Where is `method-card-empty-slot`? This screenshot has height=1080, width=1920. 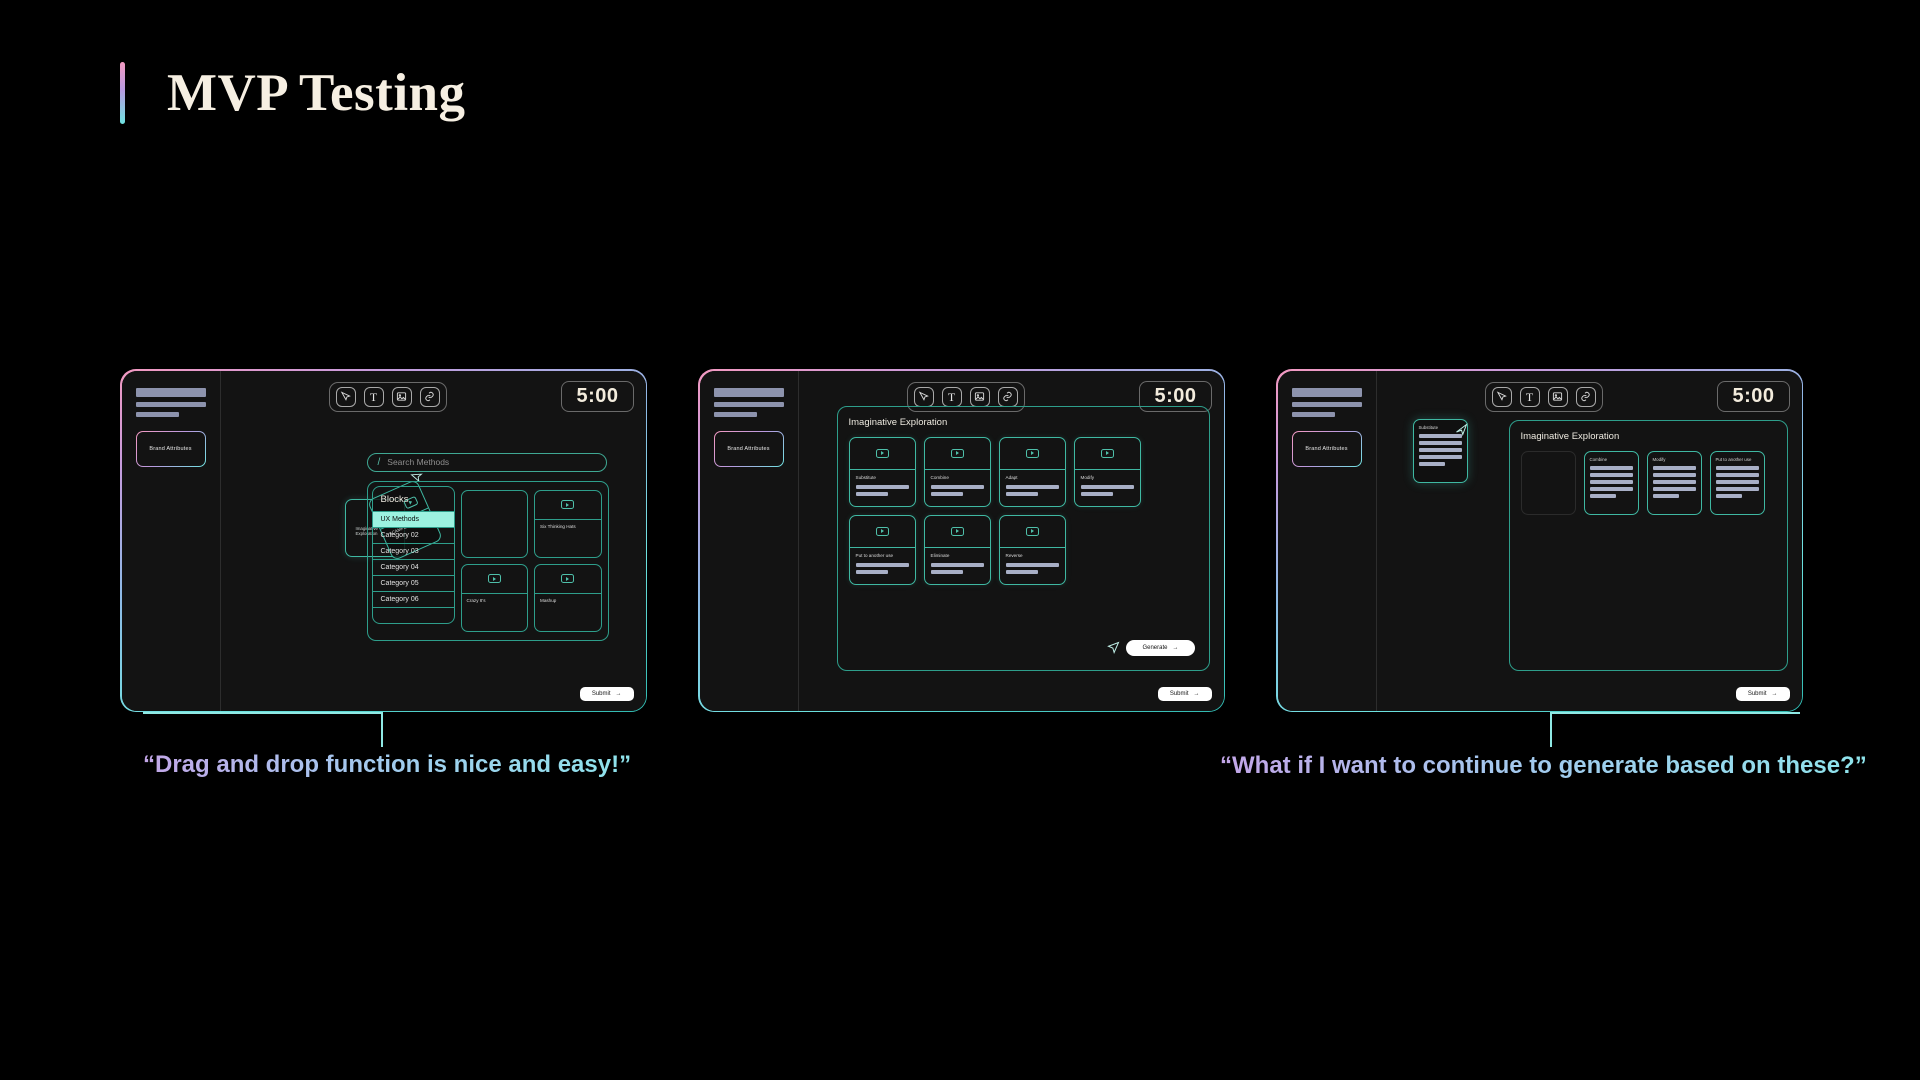 method-card-empty-slot is located at coordinates (494, 523).